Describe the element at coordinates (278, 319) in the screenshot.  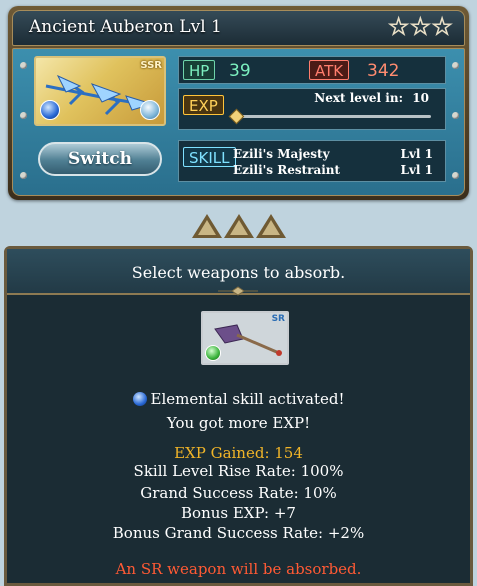
I see `rarity-badge: SR` at that location.